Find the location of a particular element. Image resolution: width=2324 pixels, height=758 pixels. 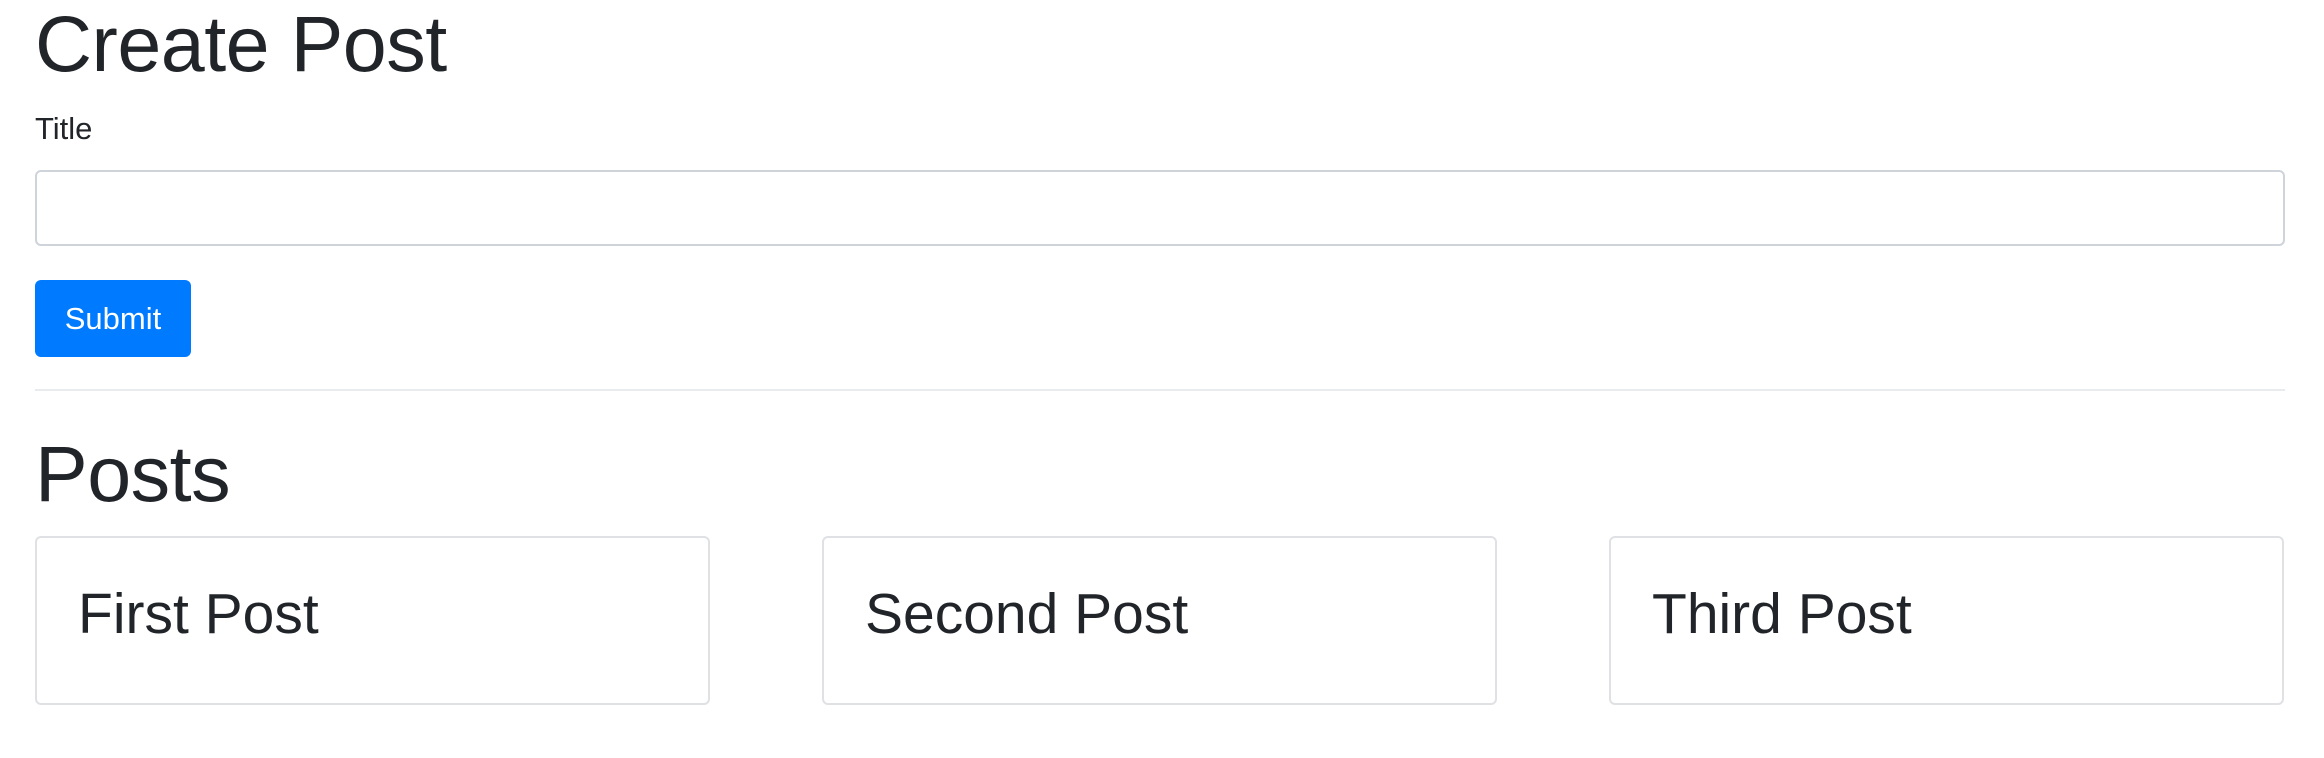

title-input is located at coordinates (1160, 208).